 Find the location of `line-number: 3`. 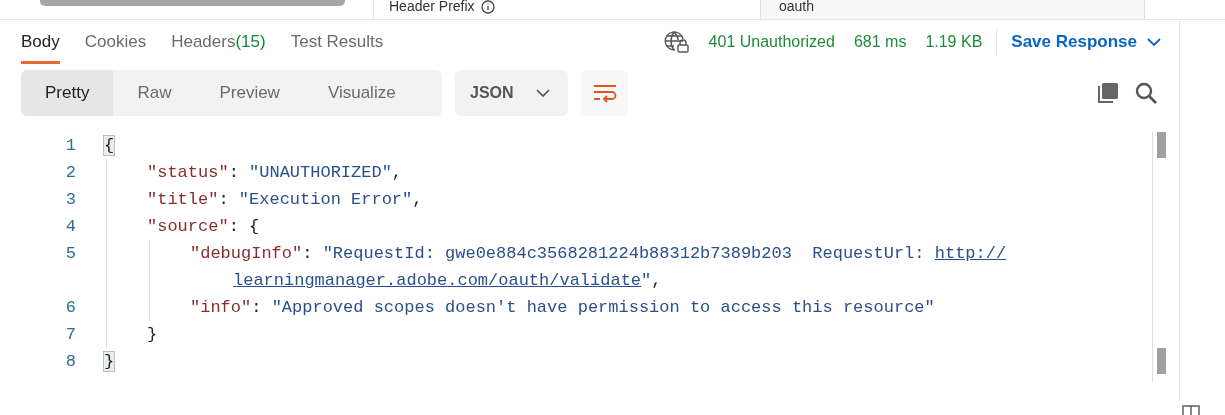

line-number: 3 is located at coordinates (70, 199).